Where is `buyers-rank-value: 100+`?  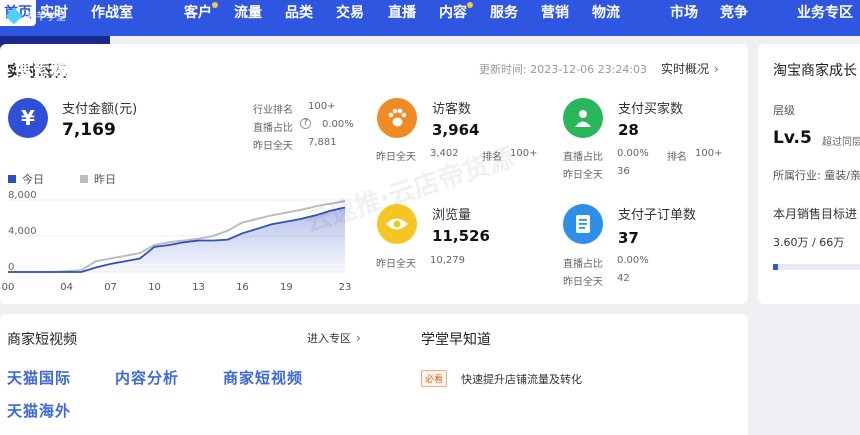 buyers-rank-value: 100+ is located at coordinates (709, 153).